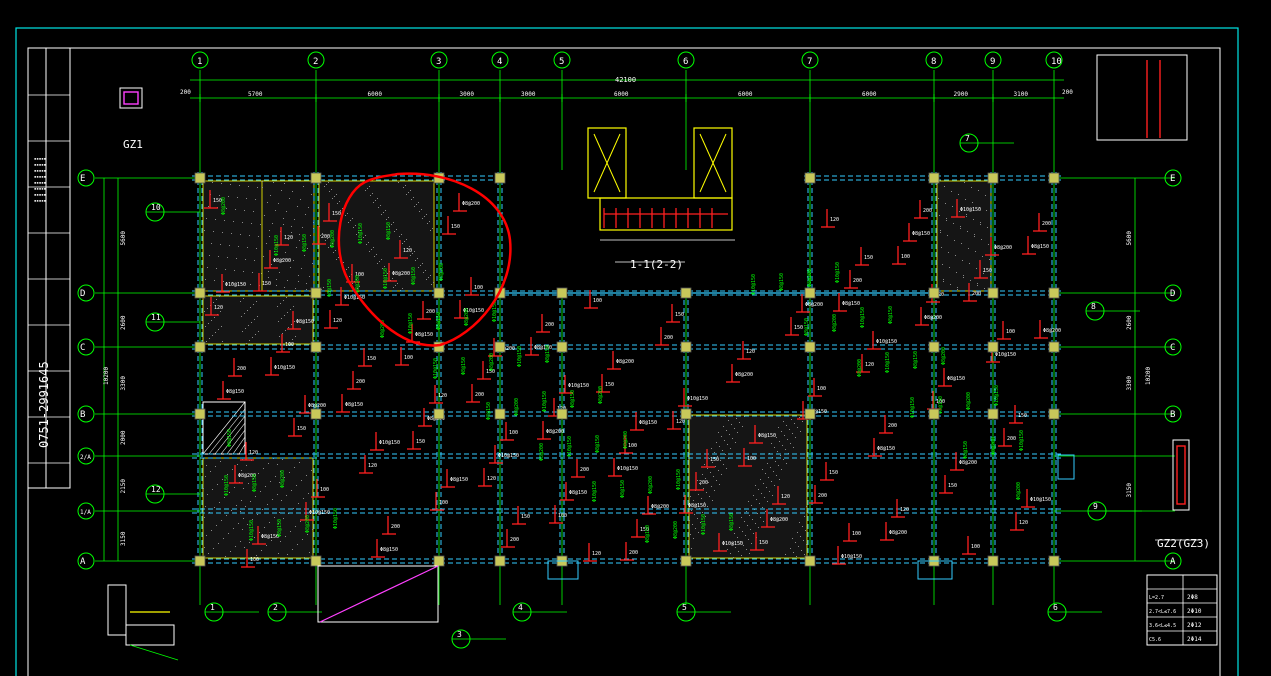 This screenshot has width=1271, height=676. What do you see at coordinates (1066, 467) in the screenshot?
I see `bay-right` at bounding box center [1066, 467].